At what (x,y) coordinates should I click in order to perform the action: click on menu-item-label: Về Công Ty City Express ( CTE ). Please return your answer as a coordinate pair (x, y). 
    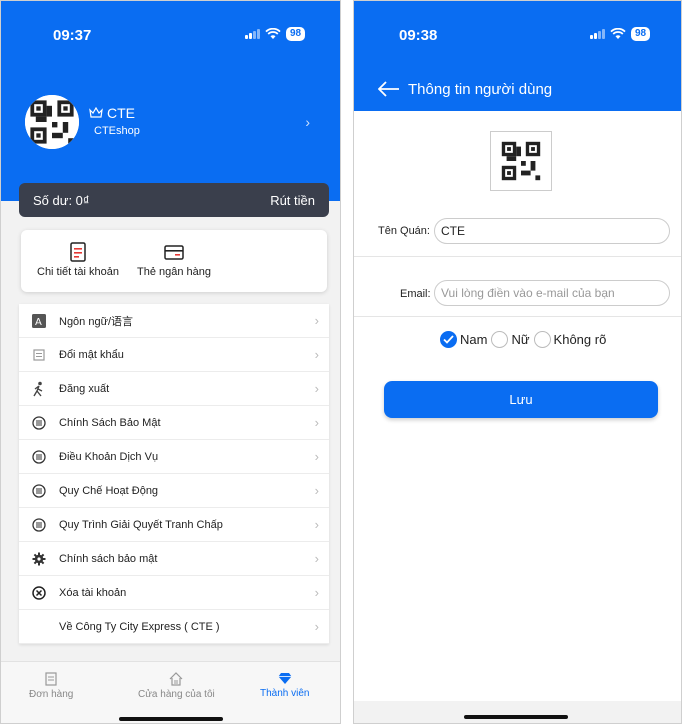
    Looking at the image, I should click on (139, 626).